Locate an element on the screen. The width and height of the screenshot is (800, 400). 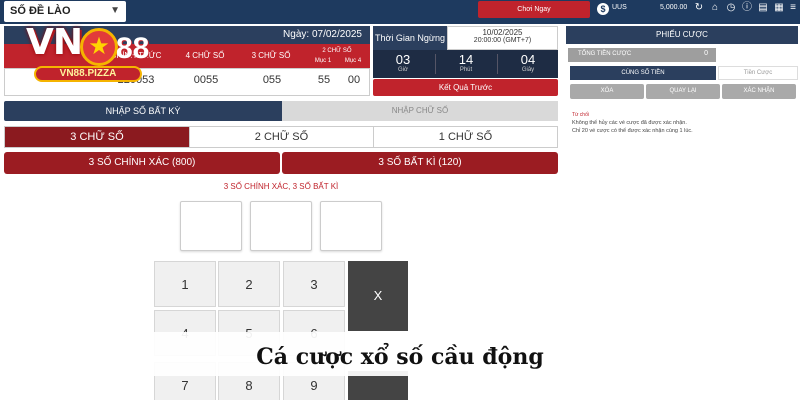
logo-text: VN is located at coordinates (54, 42).